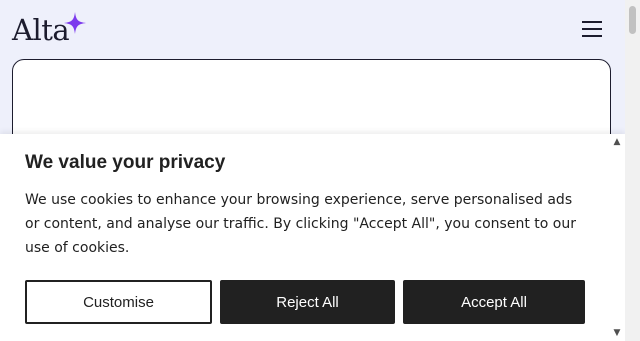 This screenshot has width=640, height=341. I want to click on sparkle-star-icon, so click(75, 23).